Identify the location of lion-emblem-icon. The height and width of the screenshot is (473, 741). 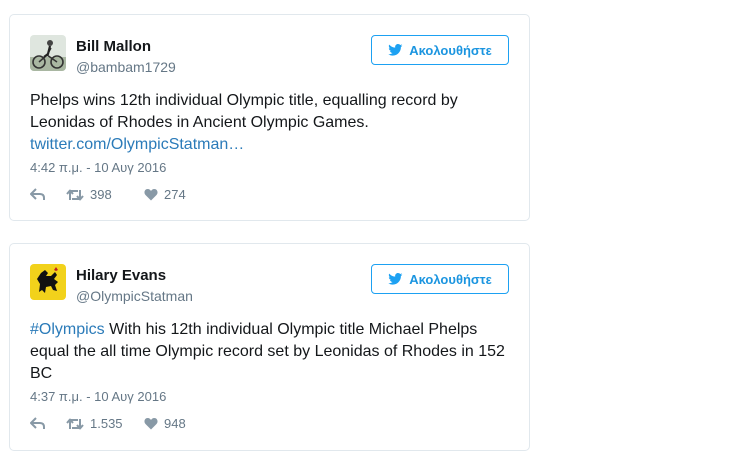
(48, 282).